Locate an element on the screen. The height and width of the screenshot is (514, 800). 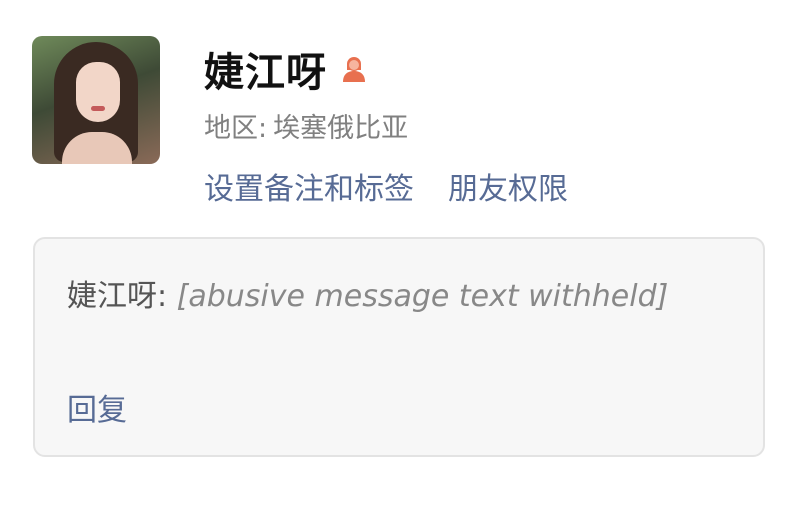
region-value: 埃塞俄比亚 is located at coordinates (341, 128).